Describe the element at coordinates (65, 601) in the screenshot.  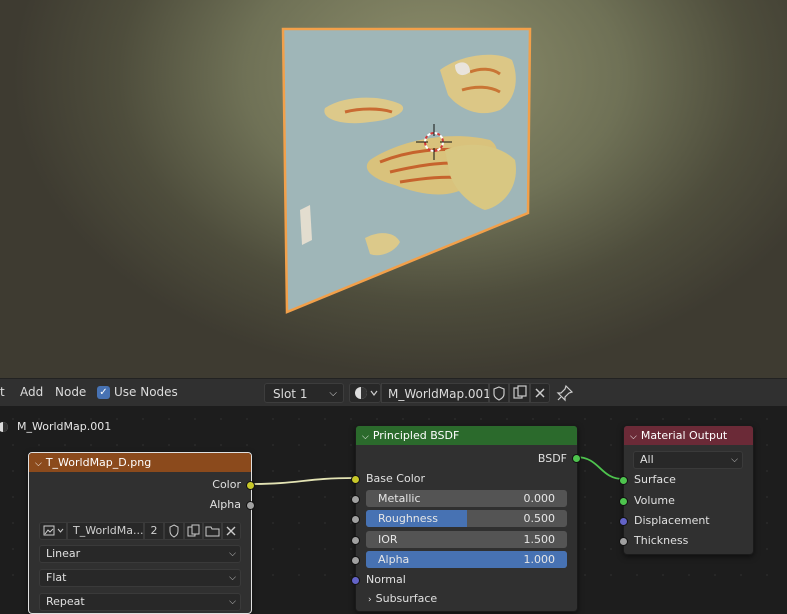
I see `extension-value: Repeat` at that location.